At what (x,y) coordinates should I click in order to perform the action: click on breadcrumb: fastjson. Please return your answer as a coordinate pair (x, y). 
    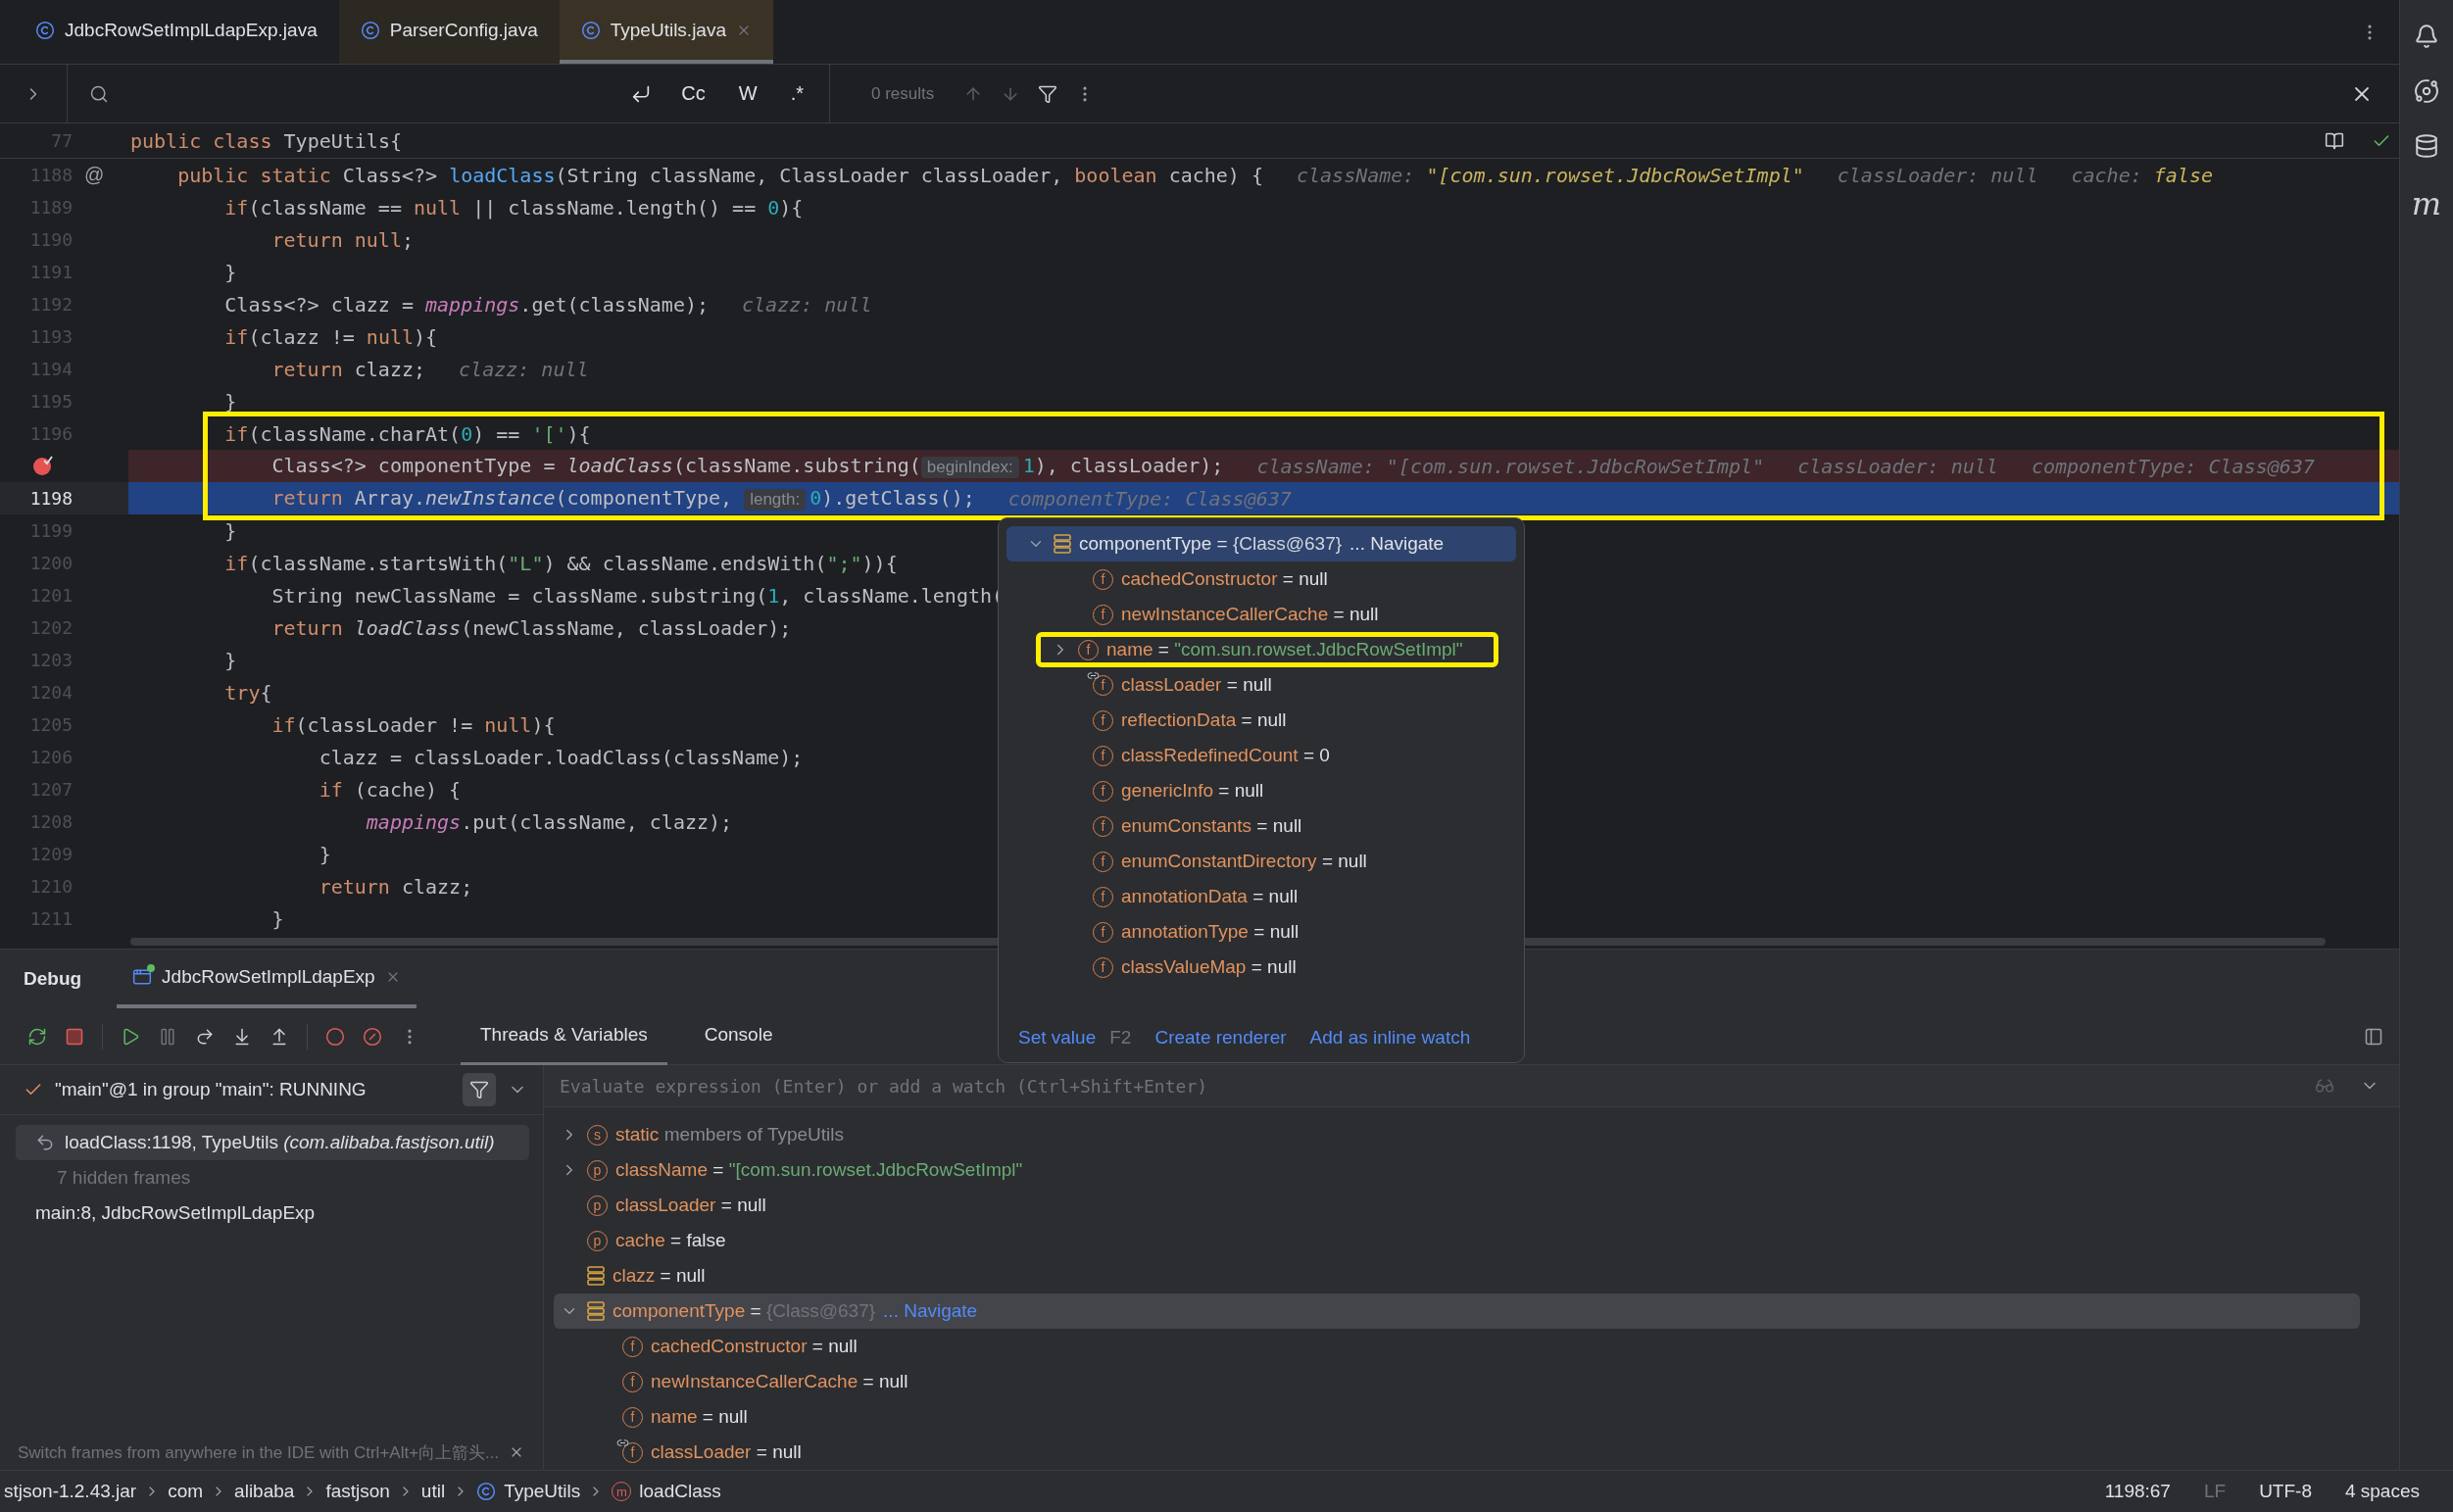
    Looking at the image, I should click on (357, 1492).